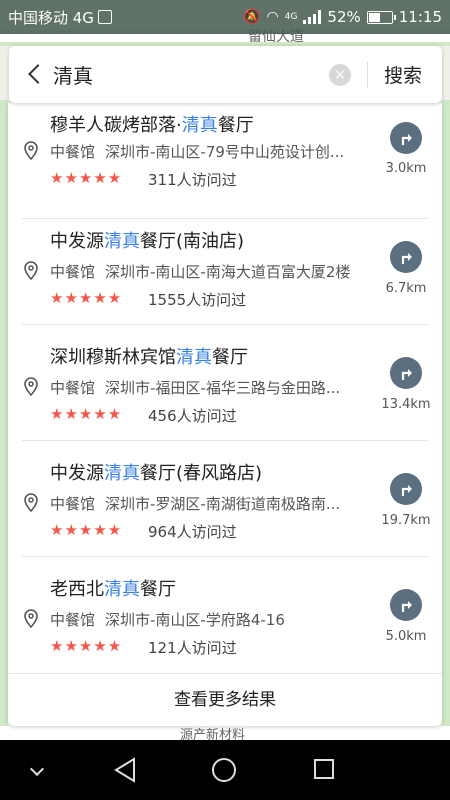 This screenshot has width=450, height=800. Describe the element at coordinates (252, 17) in the screenshot. I see `mute-icon: 🔕` at that location.